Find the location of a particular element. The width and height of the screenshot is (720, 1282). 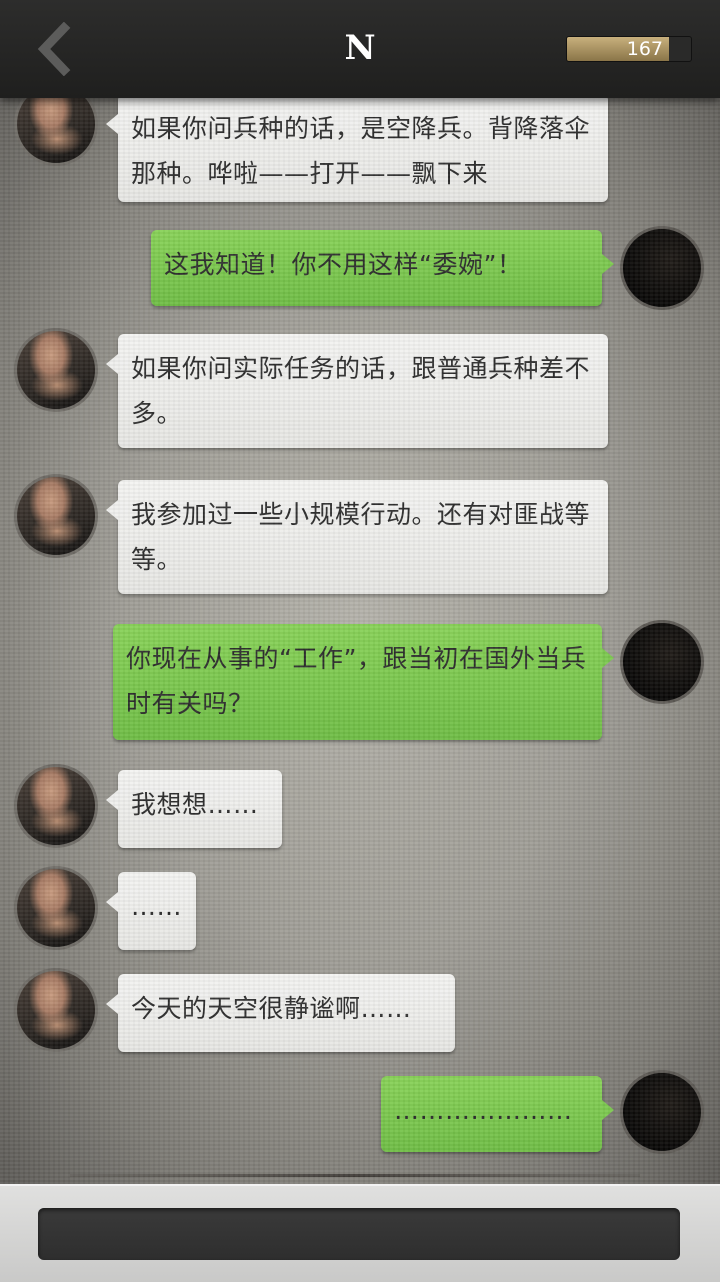

reply-input-bar is located at coordinates (359, 1234).